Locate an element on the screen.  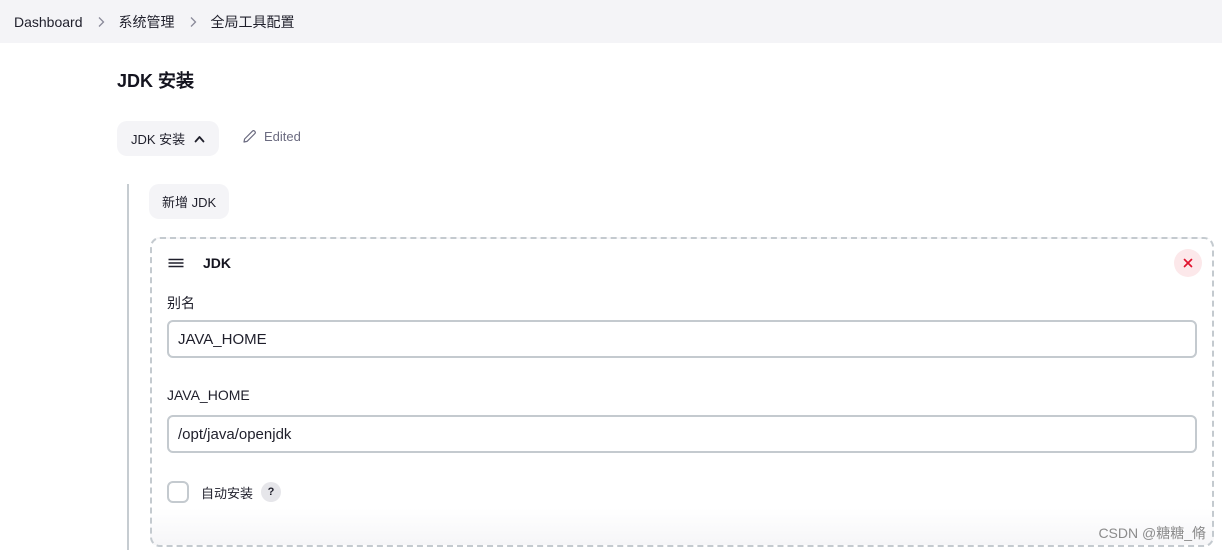
auto-install-row: 自动安装 ? is located at coordinates (224, 492).